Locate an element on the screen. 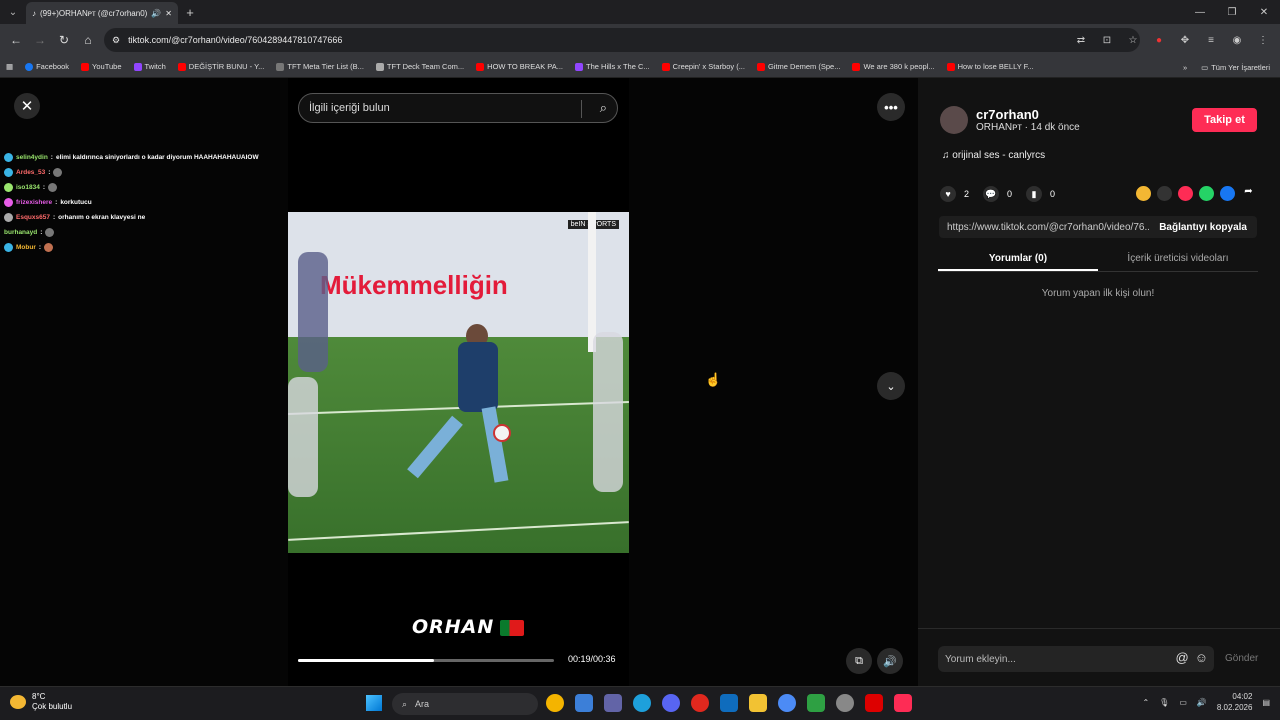  coin-share-icon is located at coordinates (1143, 193).